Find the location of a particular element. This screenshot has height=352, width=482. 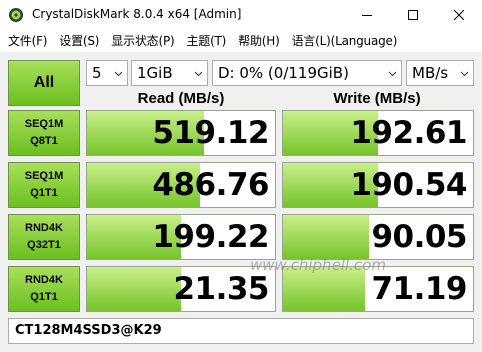

test-label-line2: Q32T1 is located at coordinates (44, 245).